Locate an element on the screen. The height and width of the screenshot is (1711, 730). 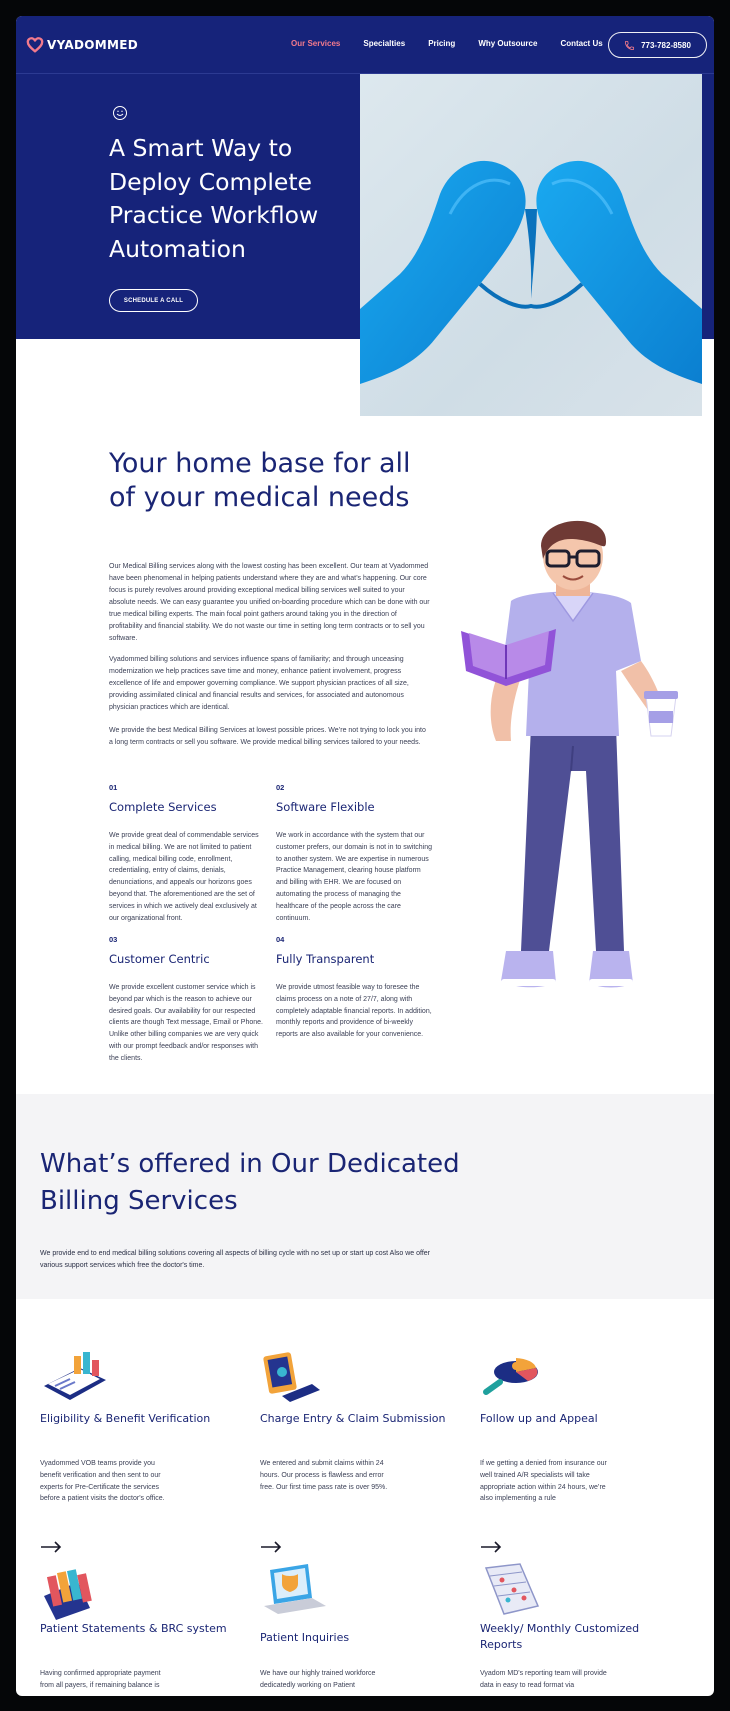
hero-gloved-heart-image is located at coordinates (531, 245).